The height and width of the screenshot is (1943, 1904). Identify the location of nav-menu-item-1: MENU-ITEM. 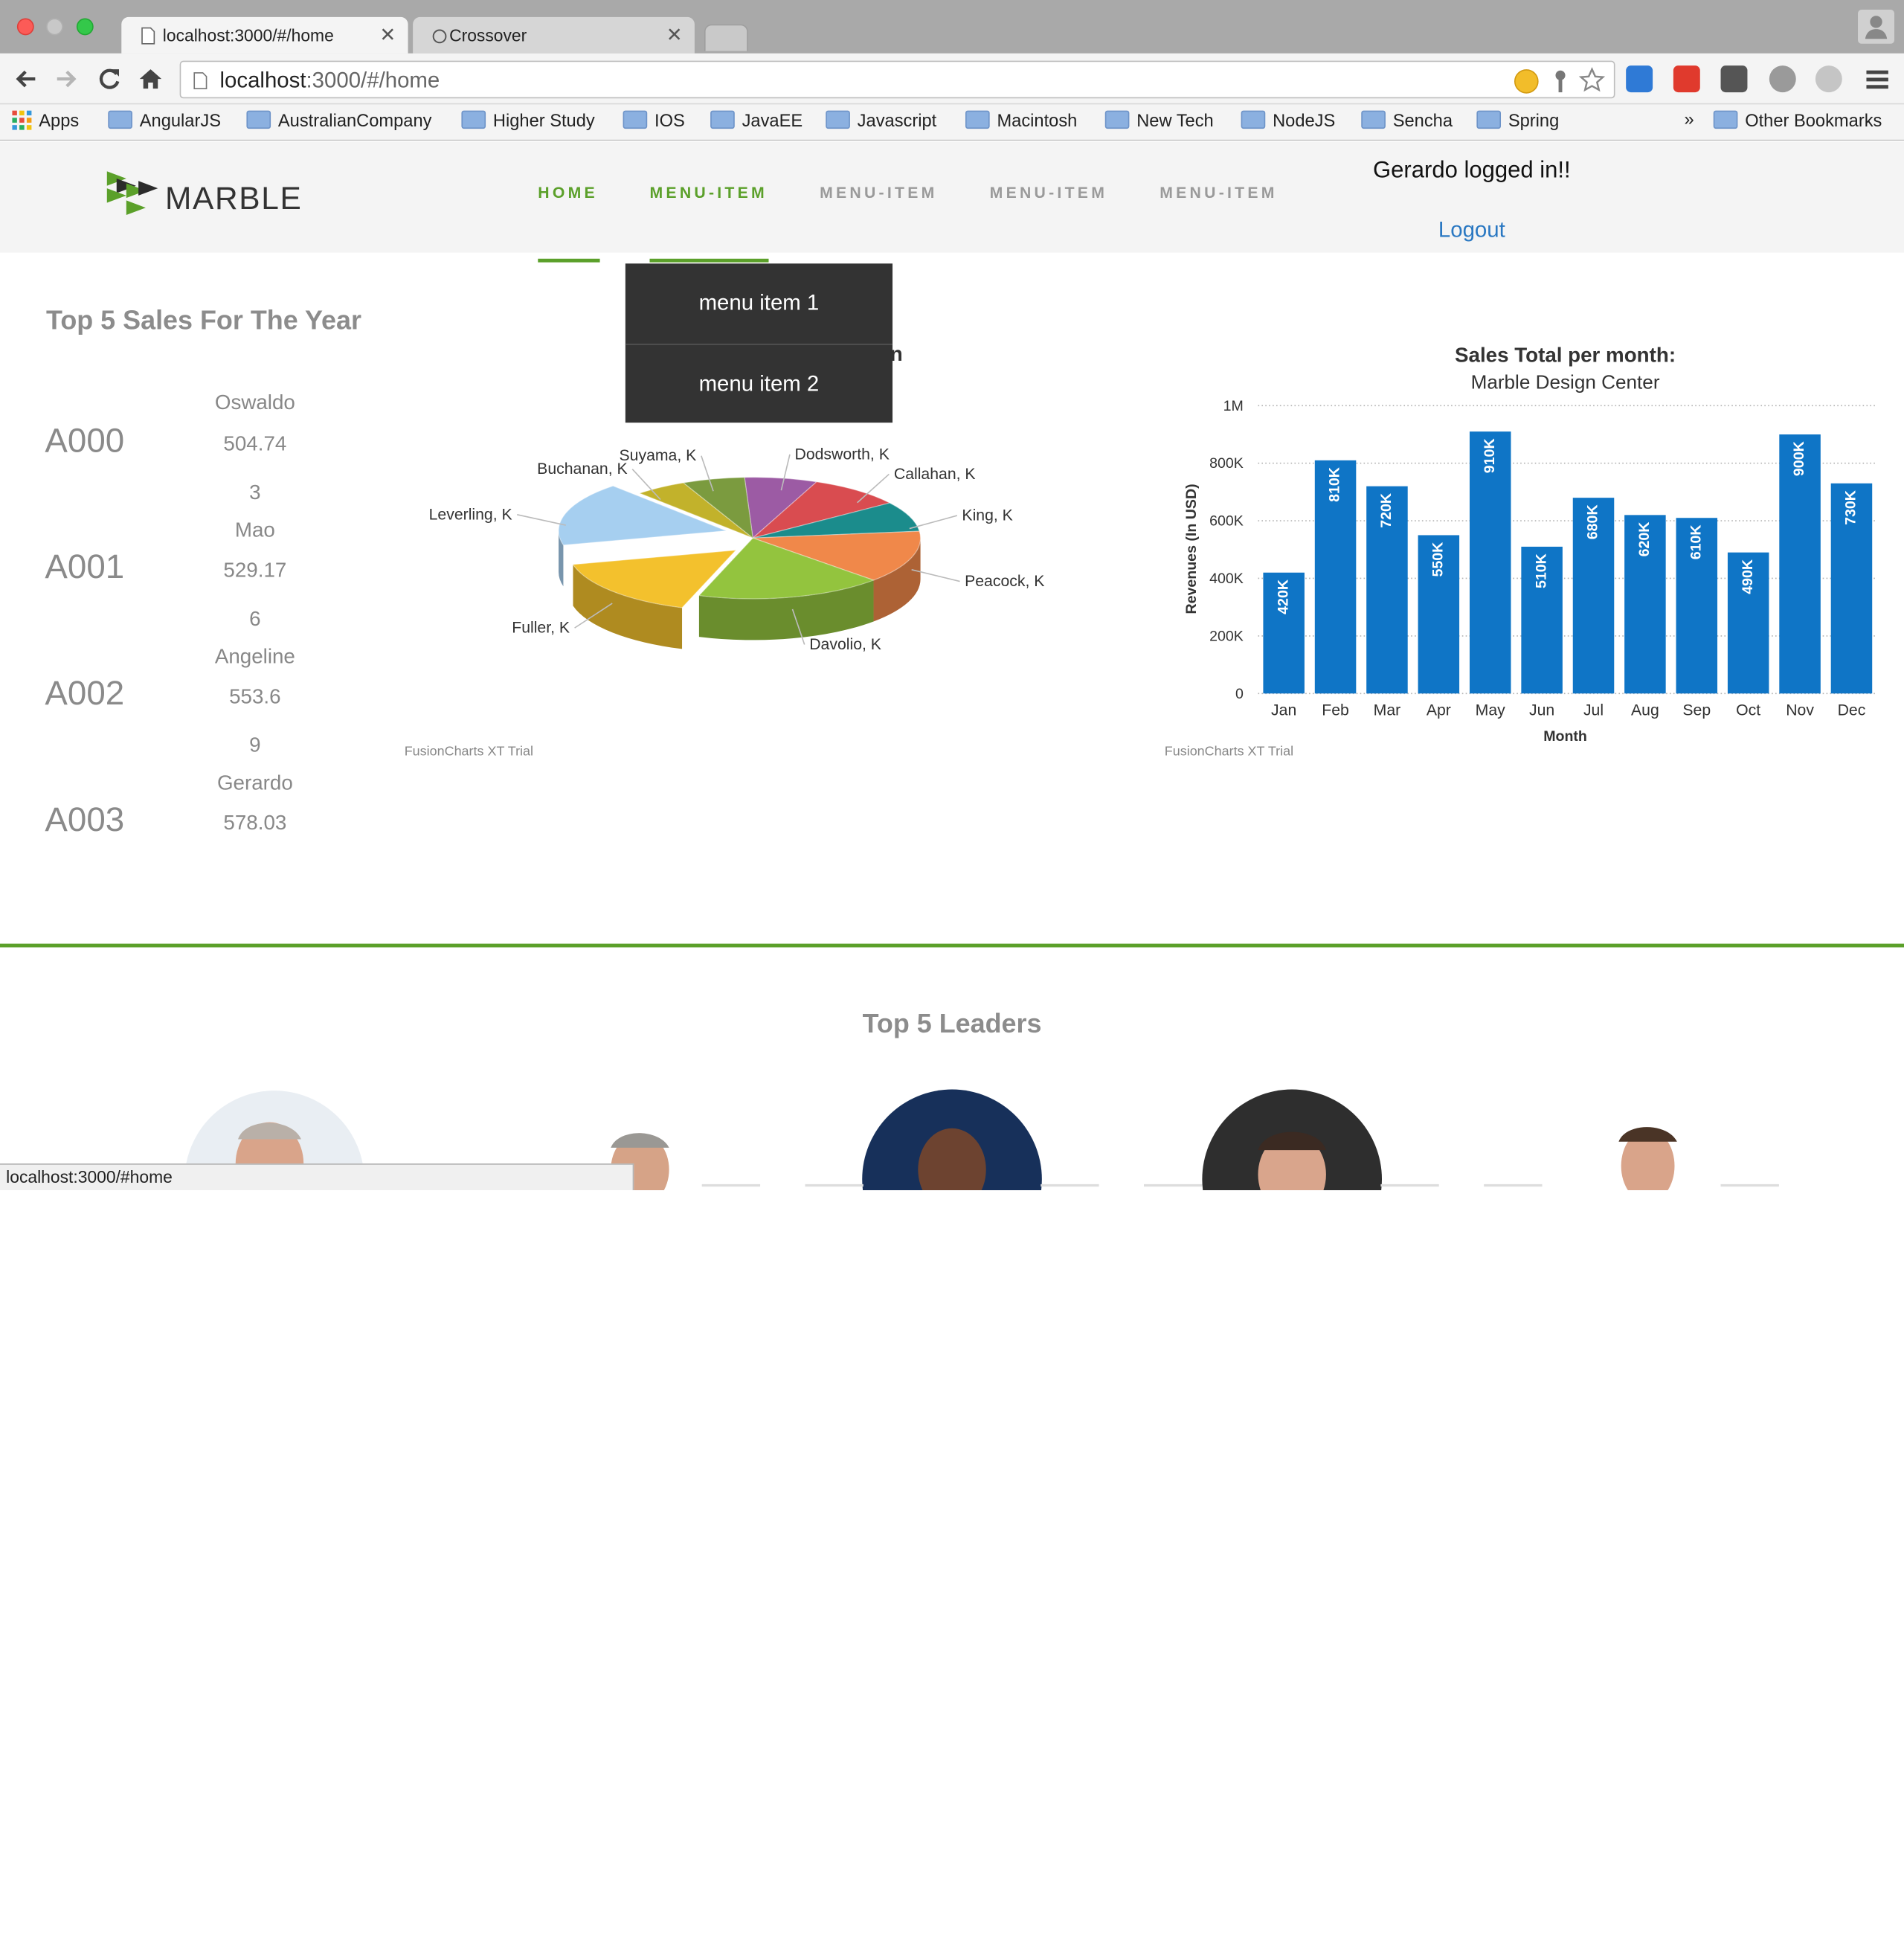
(708, 193).